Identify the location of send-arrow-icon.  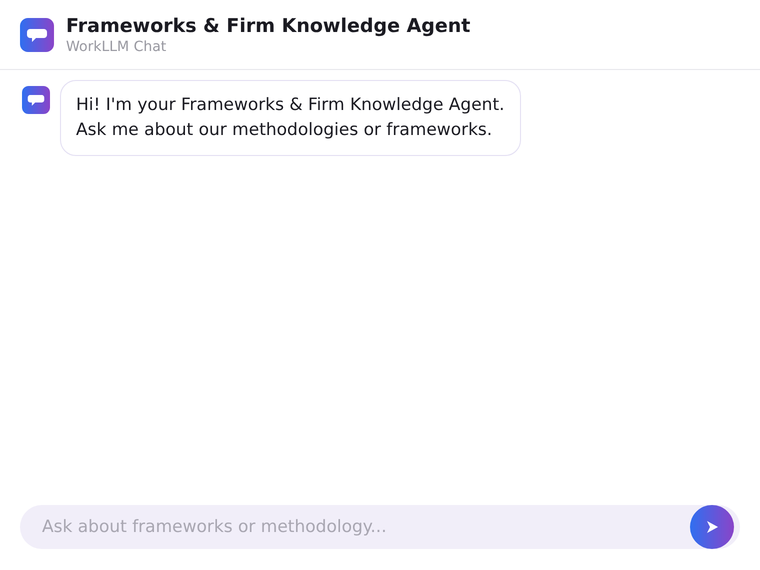
(712, 527).